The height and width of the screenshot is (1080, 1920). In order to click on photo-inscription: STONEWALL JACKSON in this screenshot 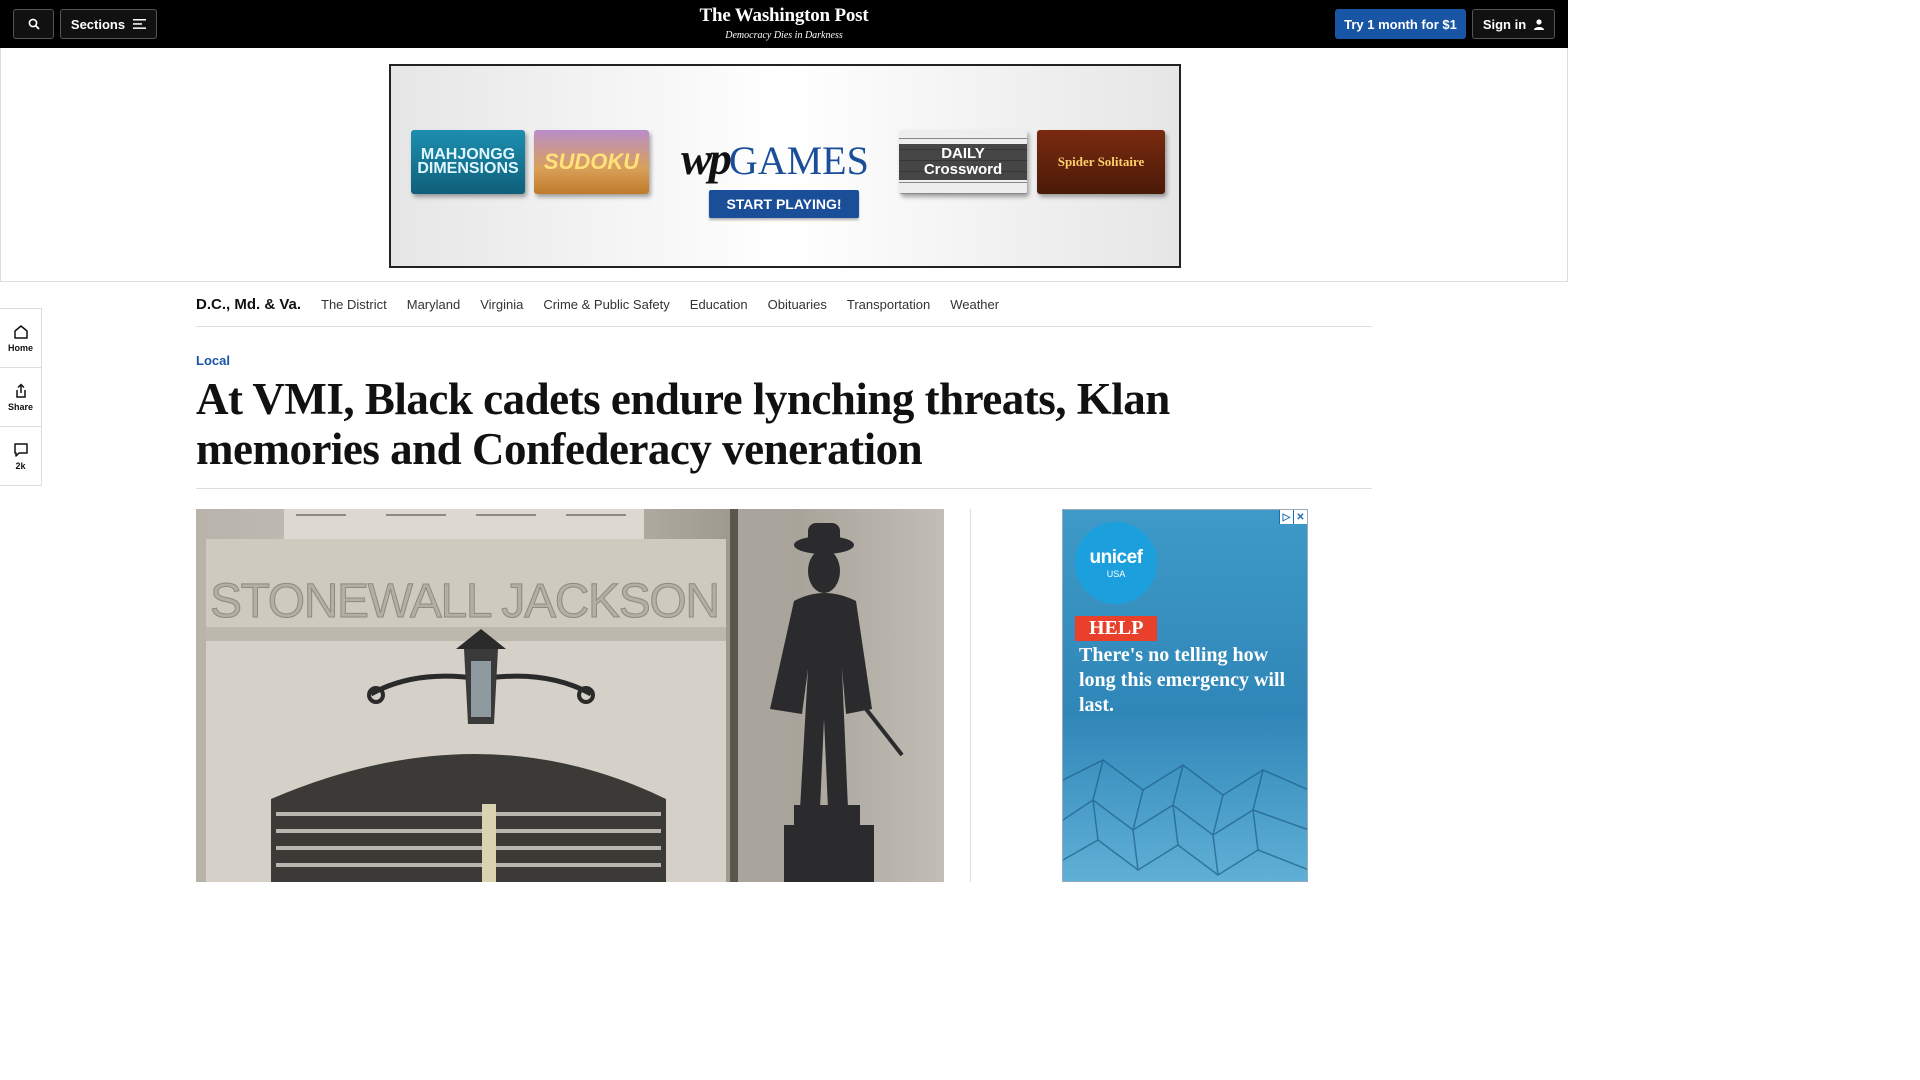, I will do `click(465, 601)`.